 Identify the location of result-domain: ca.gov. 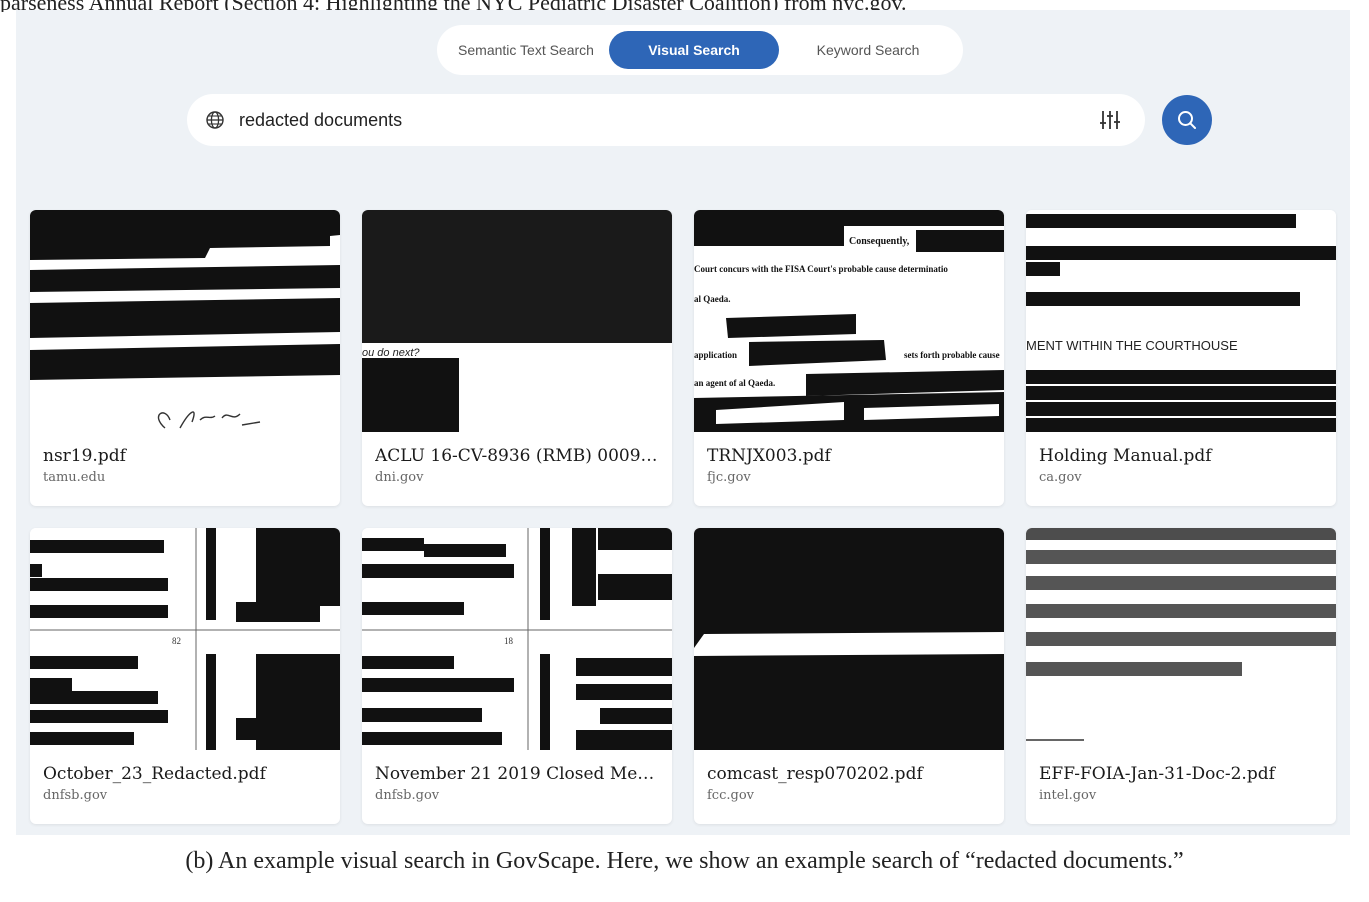
(1060, 477).